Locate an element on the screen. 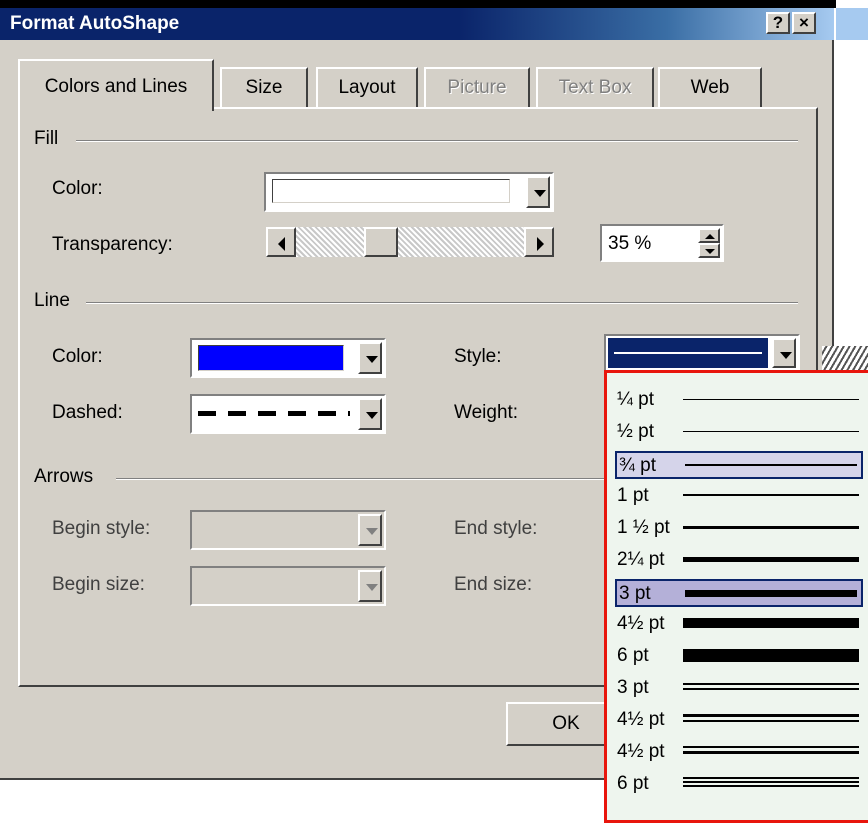 The width and height of the screenshot is (868, 823). arrow-right-icon is located at coordinates (540, 244).